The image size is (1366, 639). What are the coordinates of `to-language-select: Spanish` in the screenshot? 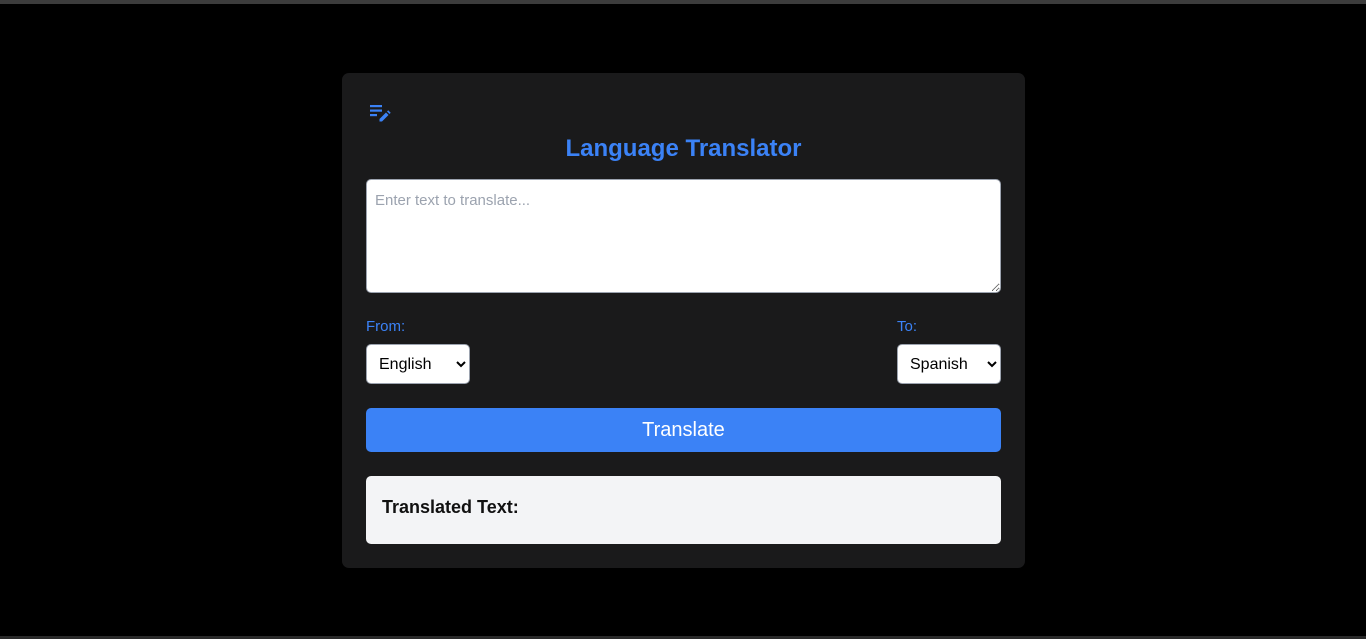 It's located at (949, 364).